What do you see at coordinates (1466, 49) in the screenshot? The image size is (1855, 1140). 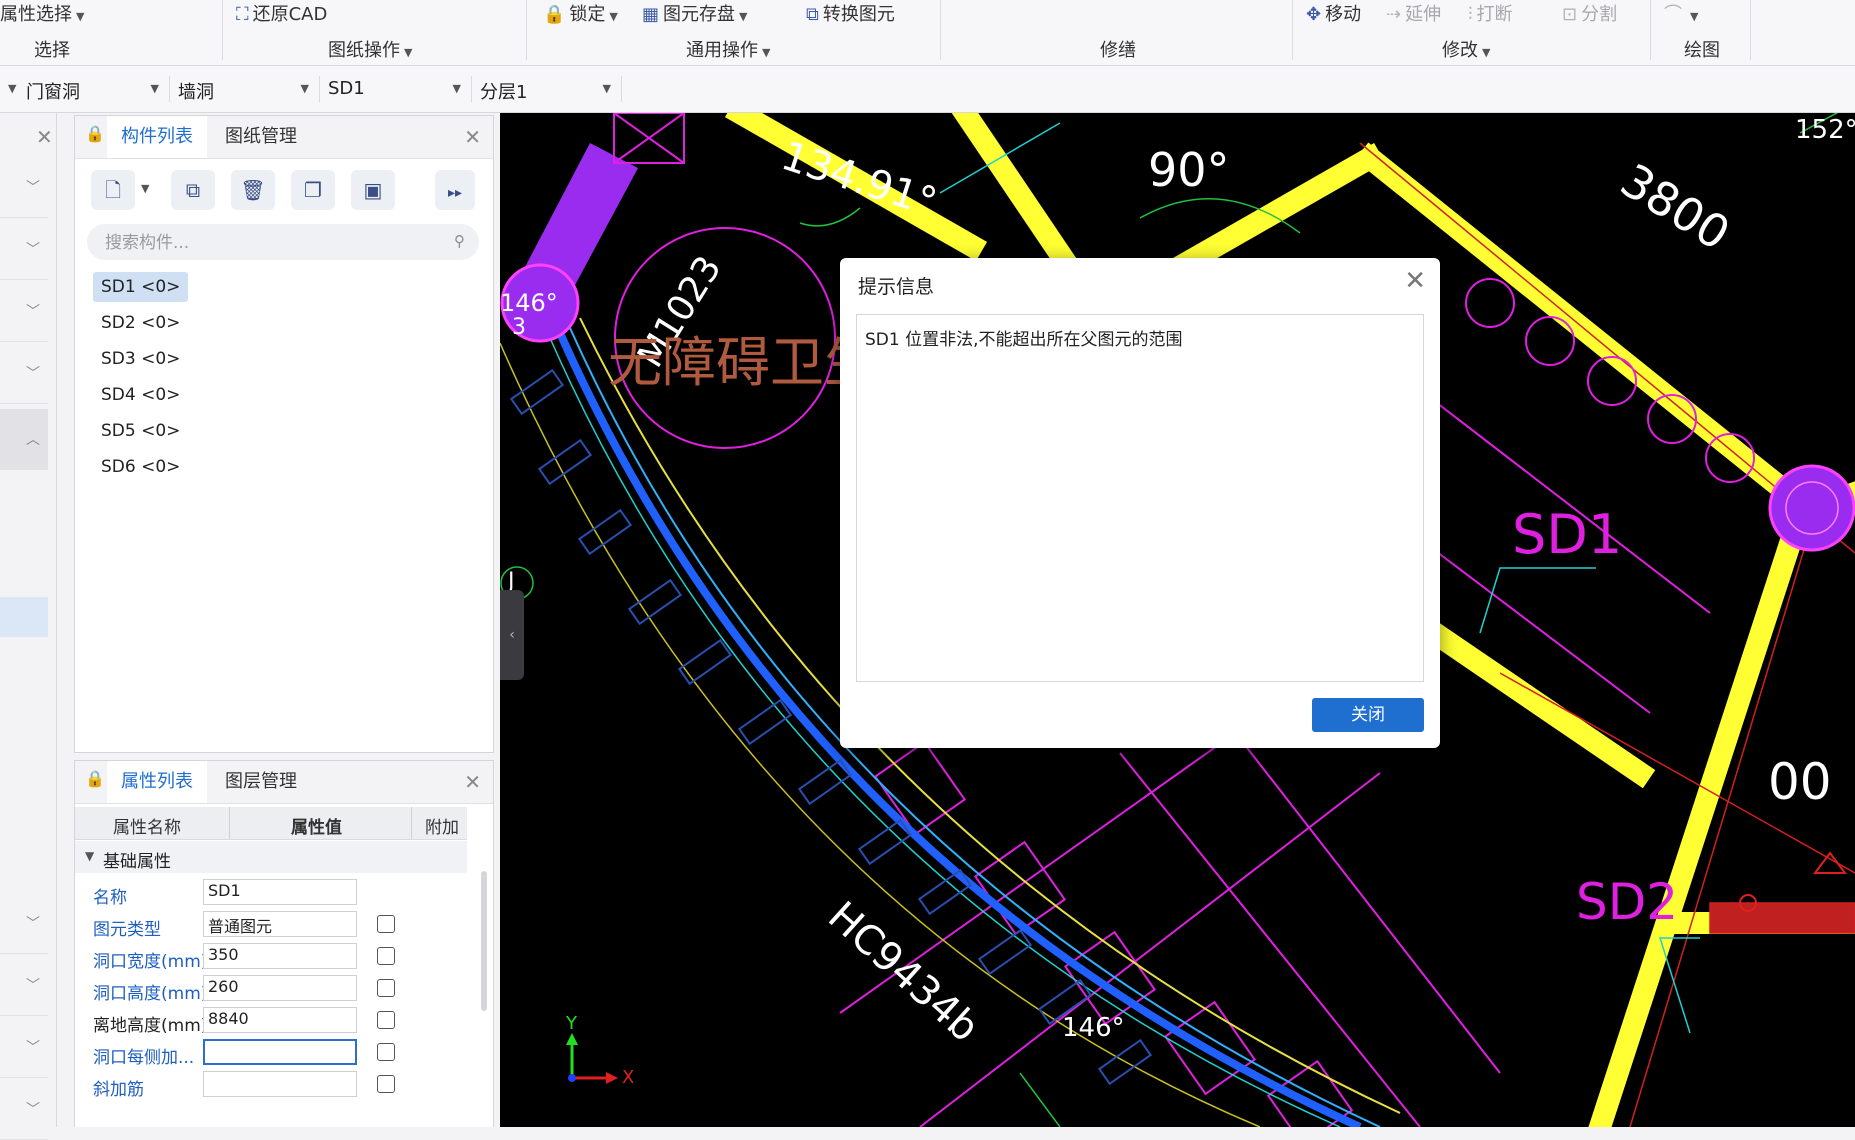 I see `group-label-modify: 修改 ▼` at bounding box center [1466, 49].